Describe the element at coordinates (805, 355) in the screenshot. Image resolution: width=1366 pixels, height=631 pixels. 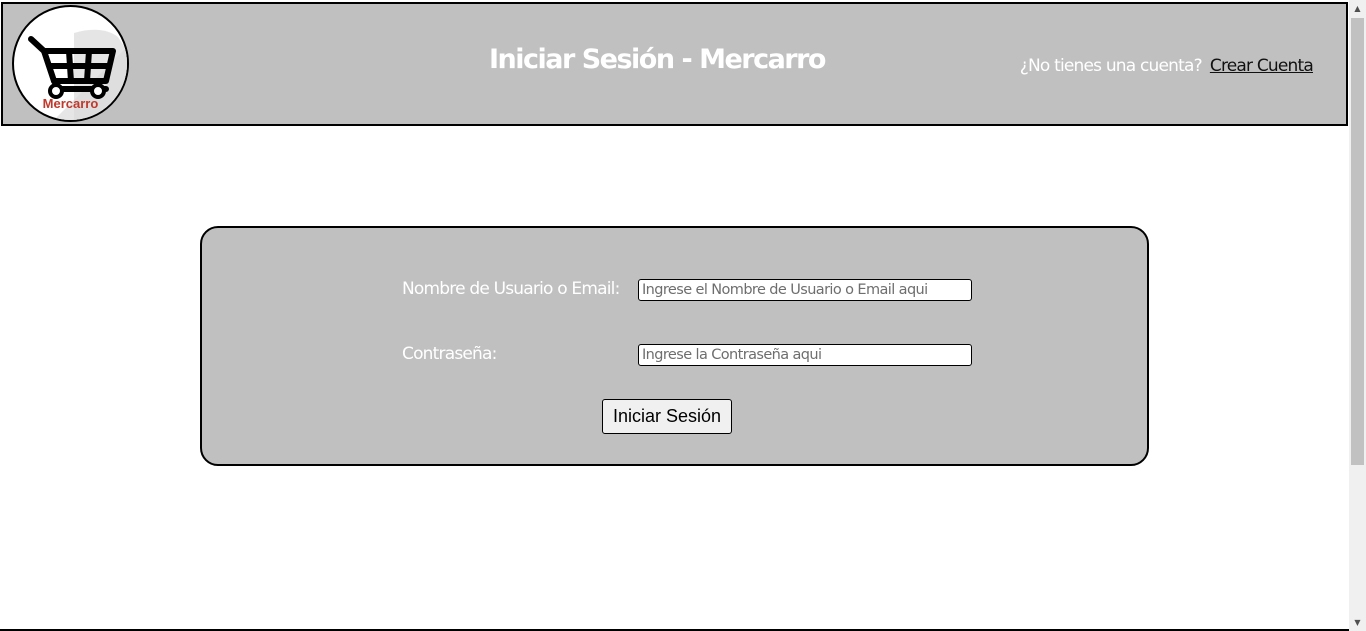
I see `password-input` at that location.